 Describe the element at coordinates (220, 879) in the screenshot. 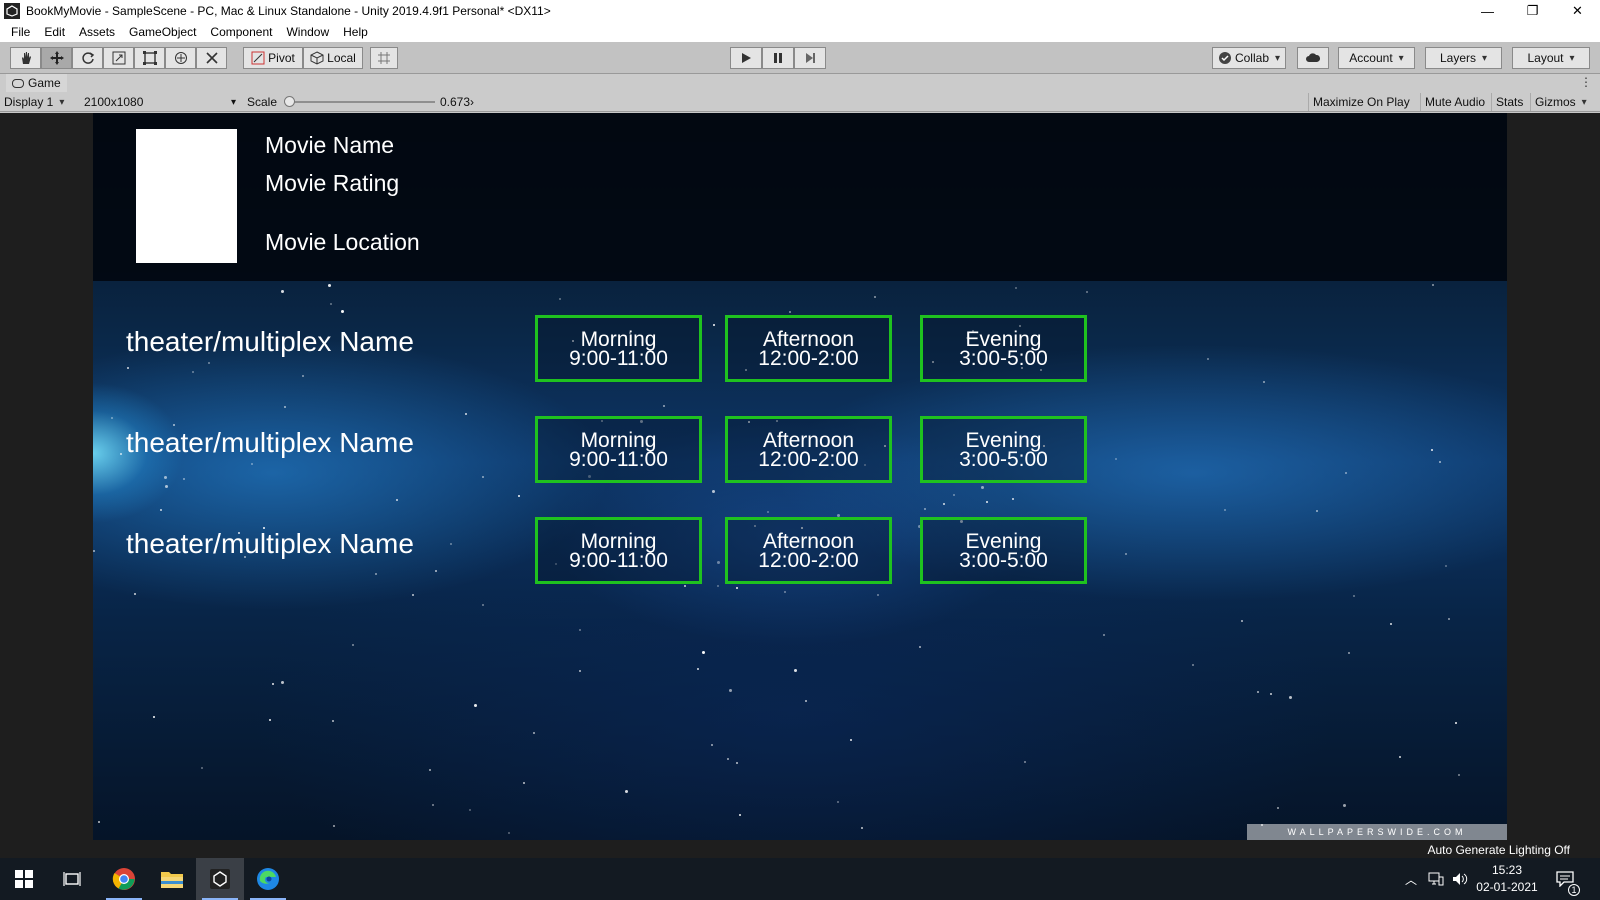

I see `unity-taskbar-button` at that location.